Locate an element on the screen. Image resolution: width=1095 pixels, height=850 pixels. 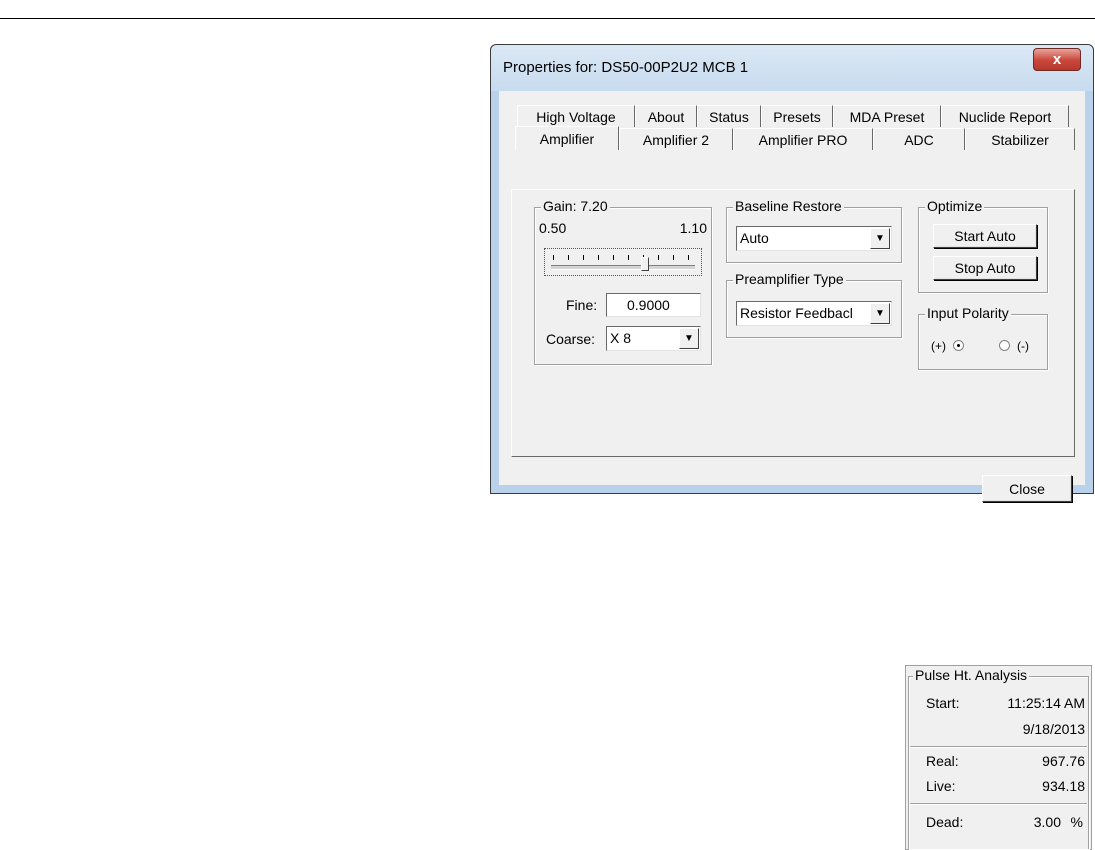
tab-label: Status is located at coordinates (729, 116).